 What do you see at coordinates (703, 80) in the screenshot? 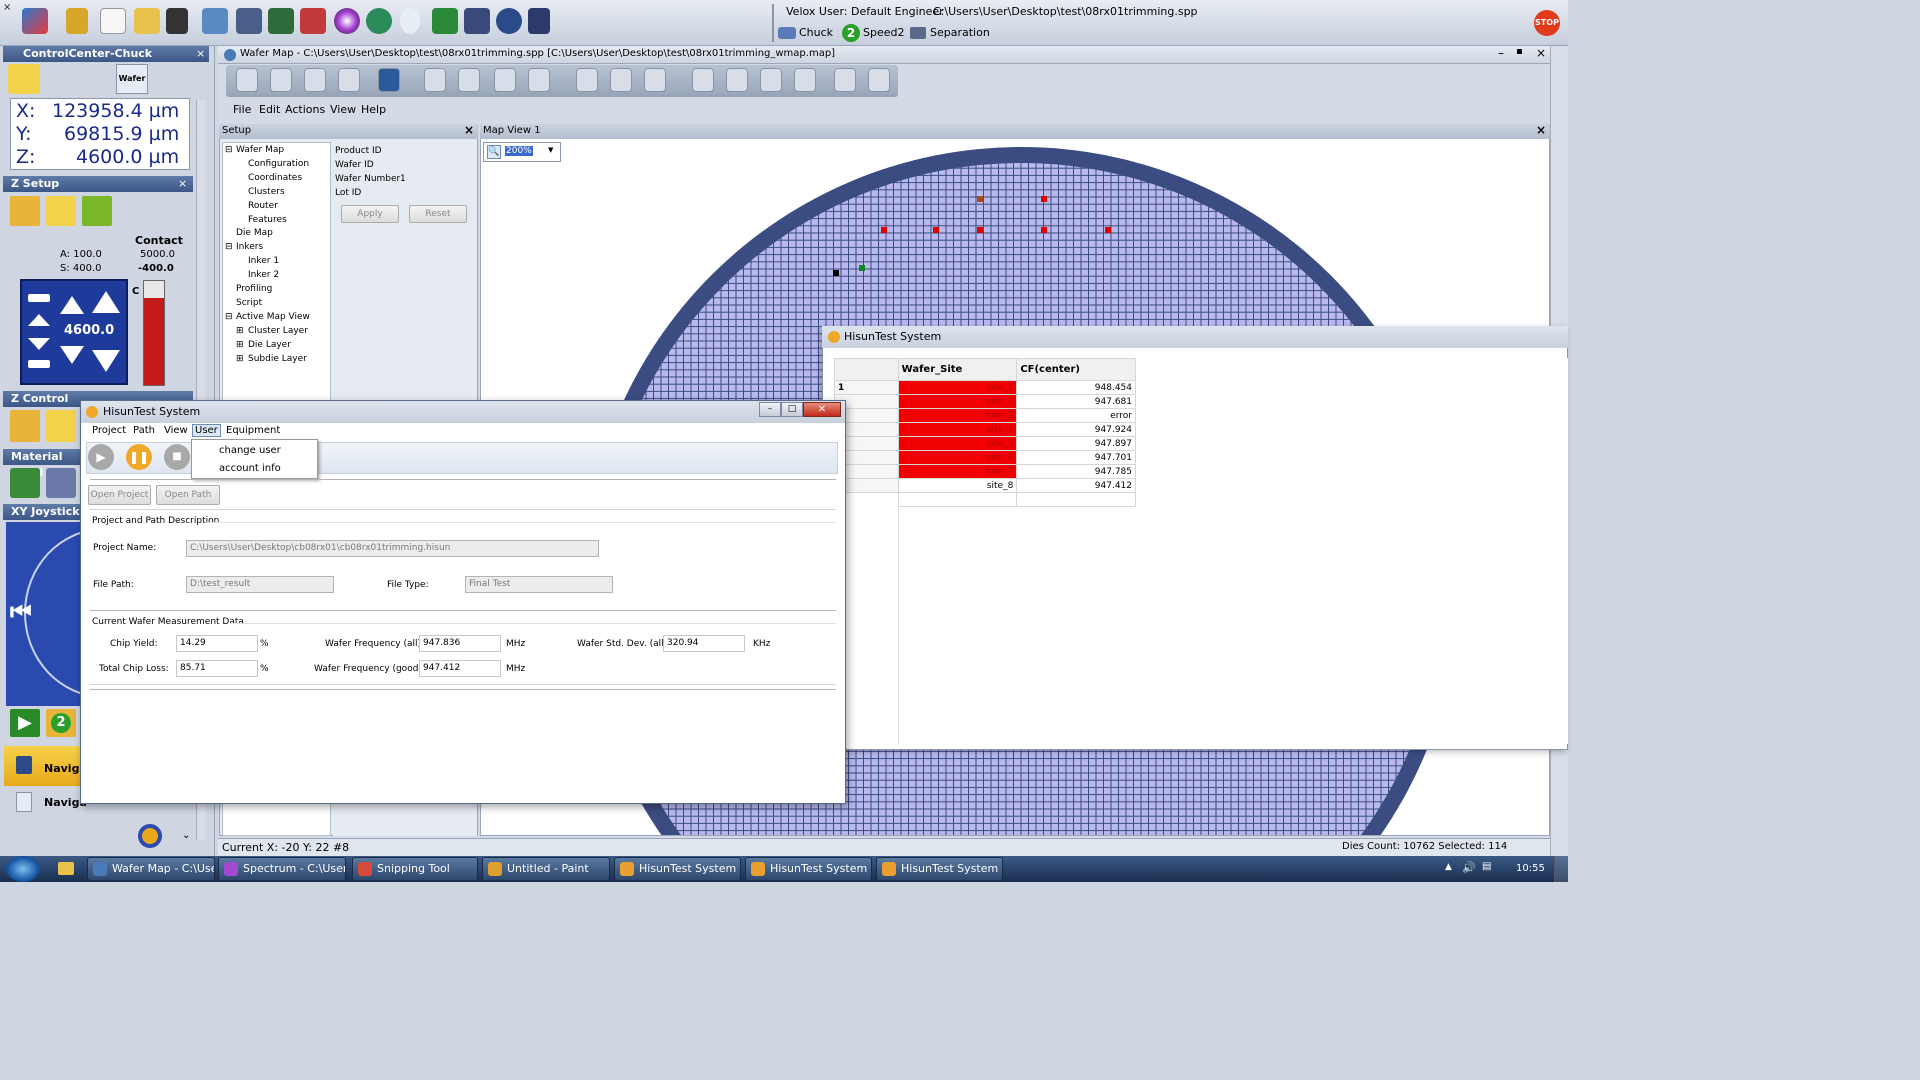
I see `wafer-left-icon` at bounding box center [703, 80].